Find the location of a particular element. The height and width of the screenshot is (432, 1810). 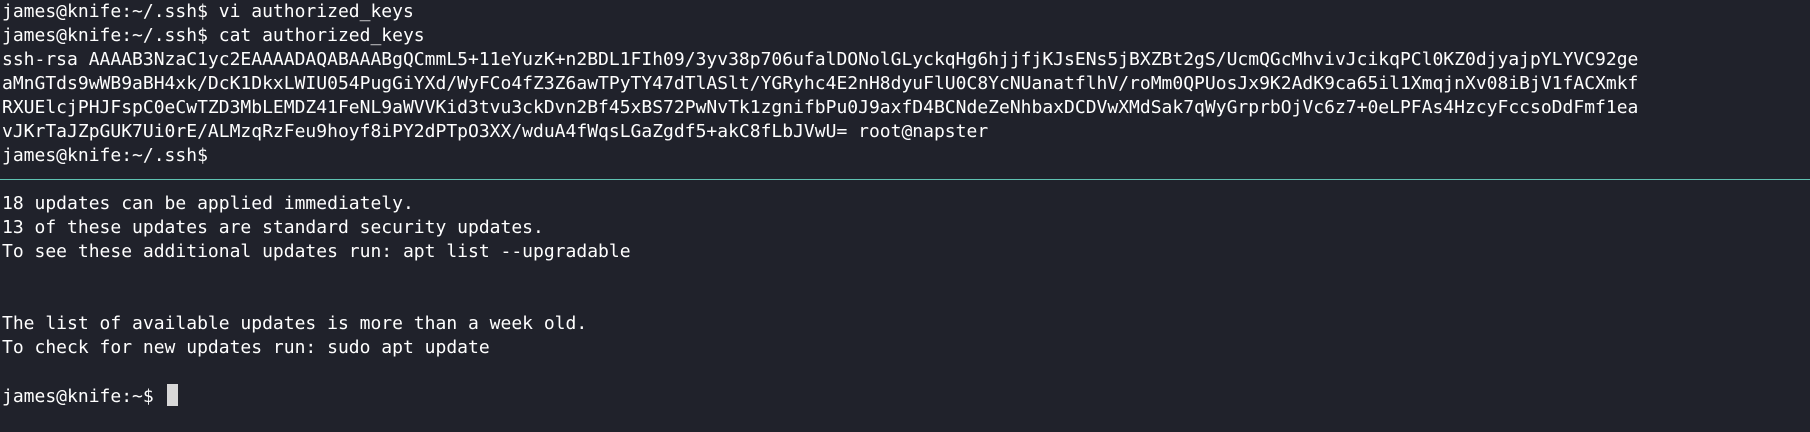

shell-prompt: james@knife:~$ is located at coordinates (83, 396).